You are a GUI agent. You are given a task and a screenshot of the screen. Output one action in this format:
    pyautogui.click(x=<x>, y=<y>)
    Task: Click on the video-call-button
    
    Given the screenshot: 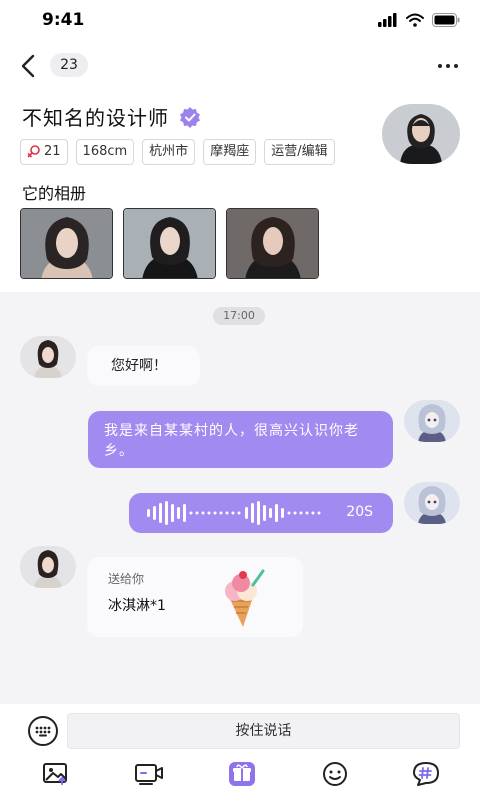 What is the action you would take?
    pyautogui.click(x=149, y=774)
    